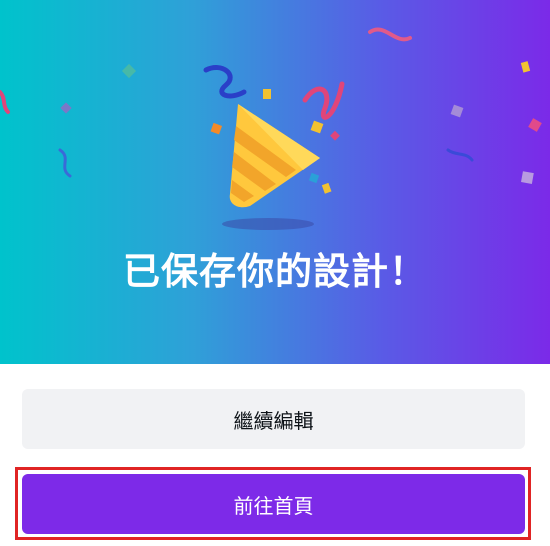  I want to click on go-to-home-button: 前往首頁, so click(273, 504).